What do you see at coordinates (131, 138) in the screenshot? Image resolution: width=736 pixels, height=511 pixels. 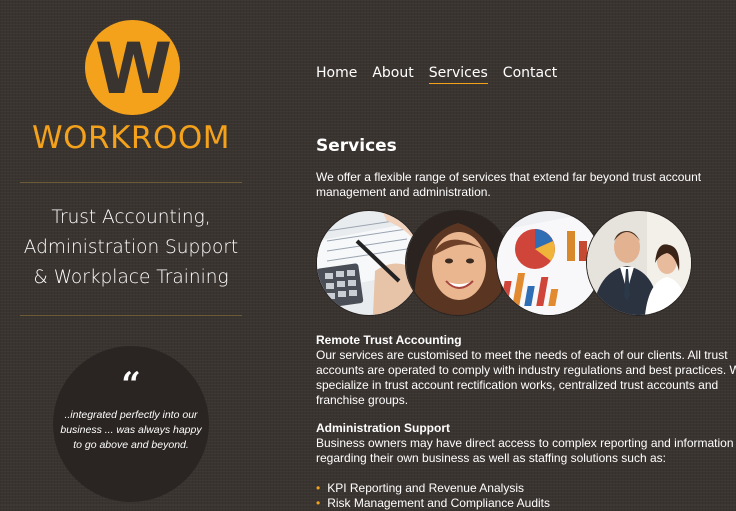 I see `brand-name: WORKROOM` at bounding box center [131, 138].